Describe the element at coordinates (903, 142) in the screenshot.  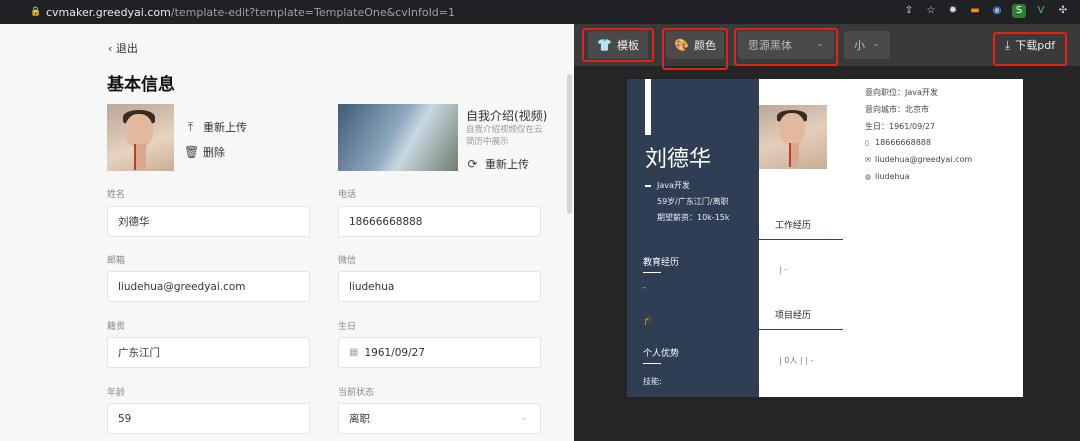
I see `resume-phone-text: 18666668888` at that location.